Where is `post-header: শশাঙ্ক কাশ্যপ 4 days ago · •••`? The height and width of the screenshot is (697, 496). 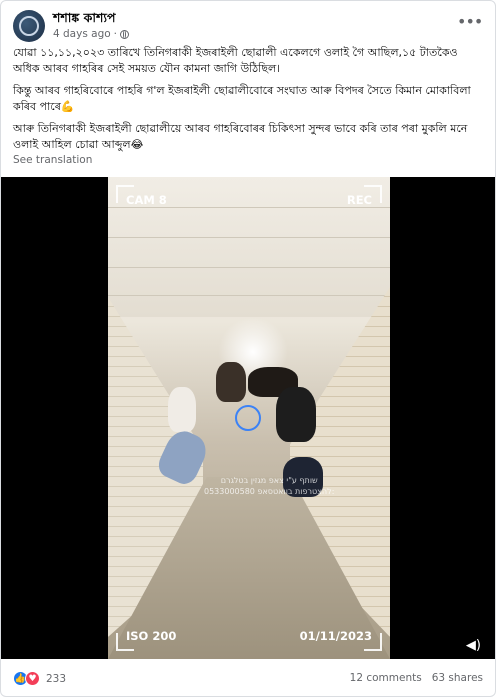 post-header: শশাঙ্ক কাশ্যপ 4 days ago · ••• is located at coordinates (248, 26).